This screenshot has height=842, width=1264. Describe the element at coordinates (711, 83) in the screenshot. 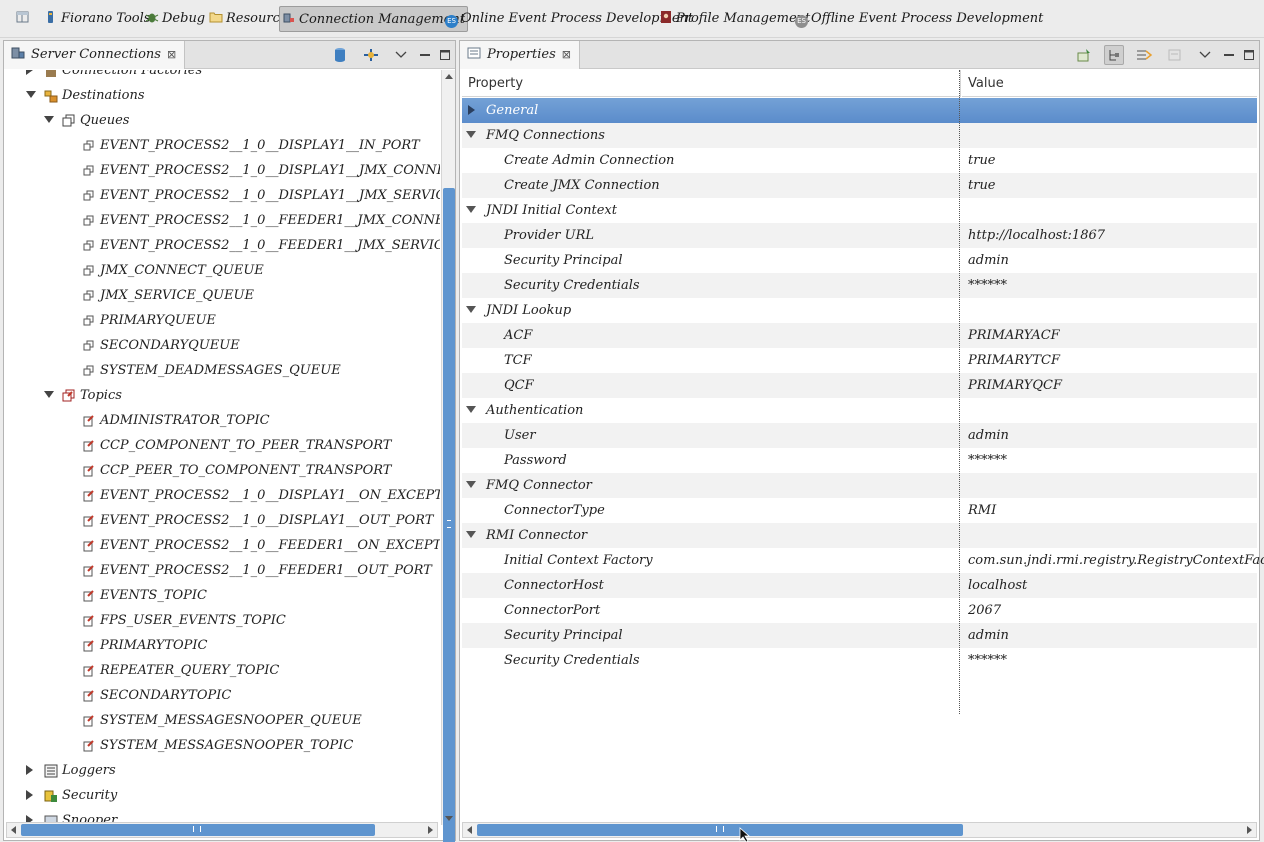

I see `column-header-property: Property` at that location.